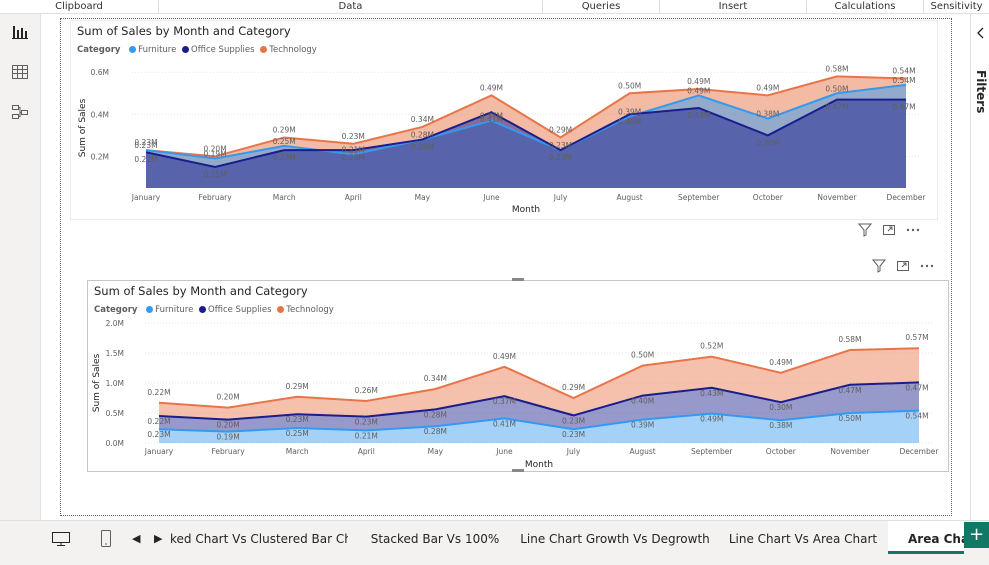 Image resolution: width=989 pixels, height=565 pixels. What do you see at coordinates (136, 539) in the screenshot?
I see `scroll-tabs-left-icon: ◀` at bounding box center [136, 539].